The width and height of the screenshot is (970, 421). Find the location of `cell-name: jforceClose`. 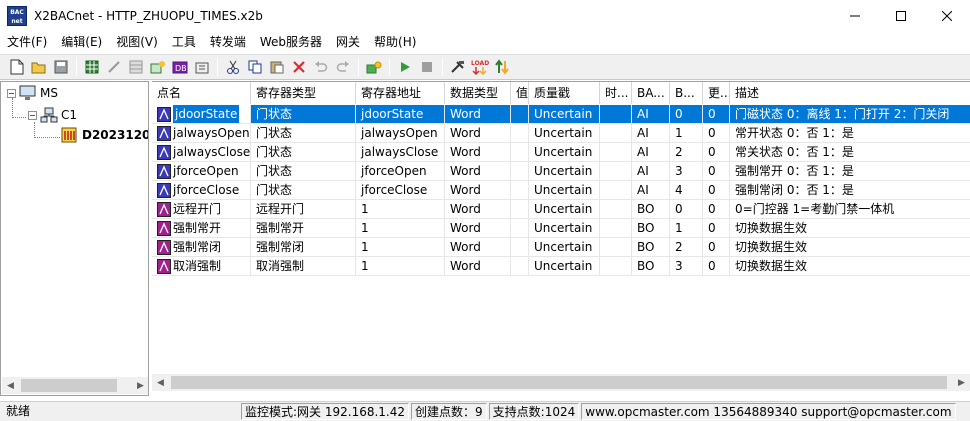

cell-name: jforceClose is located at coordinates (201, 190).